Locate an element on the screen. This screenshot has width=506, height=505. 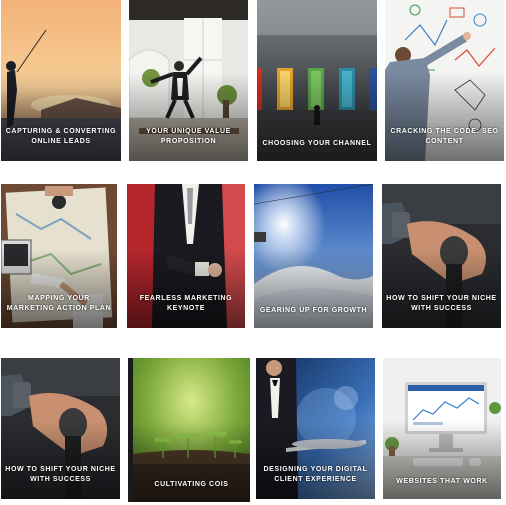
tile-cracking-the-code-seo-content: CRACKING THE CODE: SEO CONTENT is located at coordinates (444, 80).